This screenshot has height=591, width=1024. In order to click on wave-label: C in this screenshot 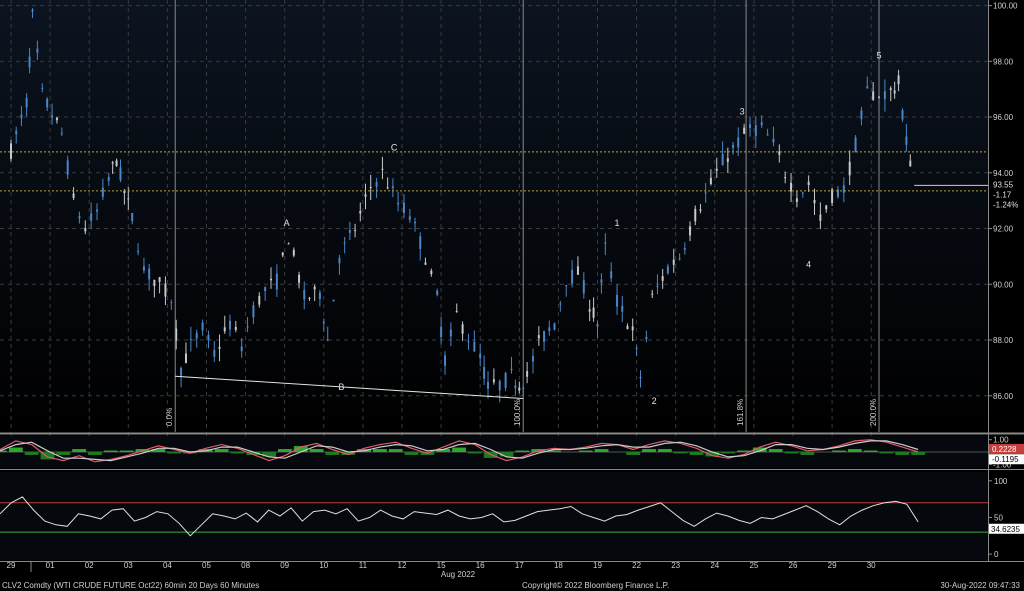, I will do `click(394, 148)`.